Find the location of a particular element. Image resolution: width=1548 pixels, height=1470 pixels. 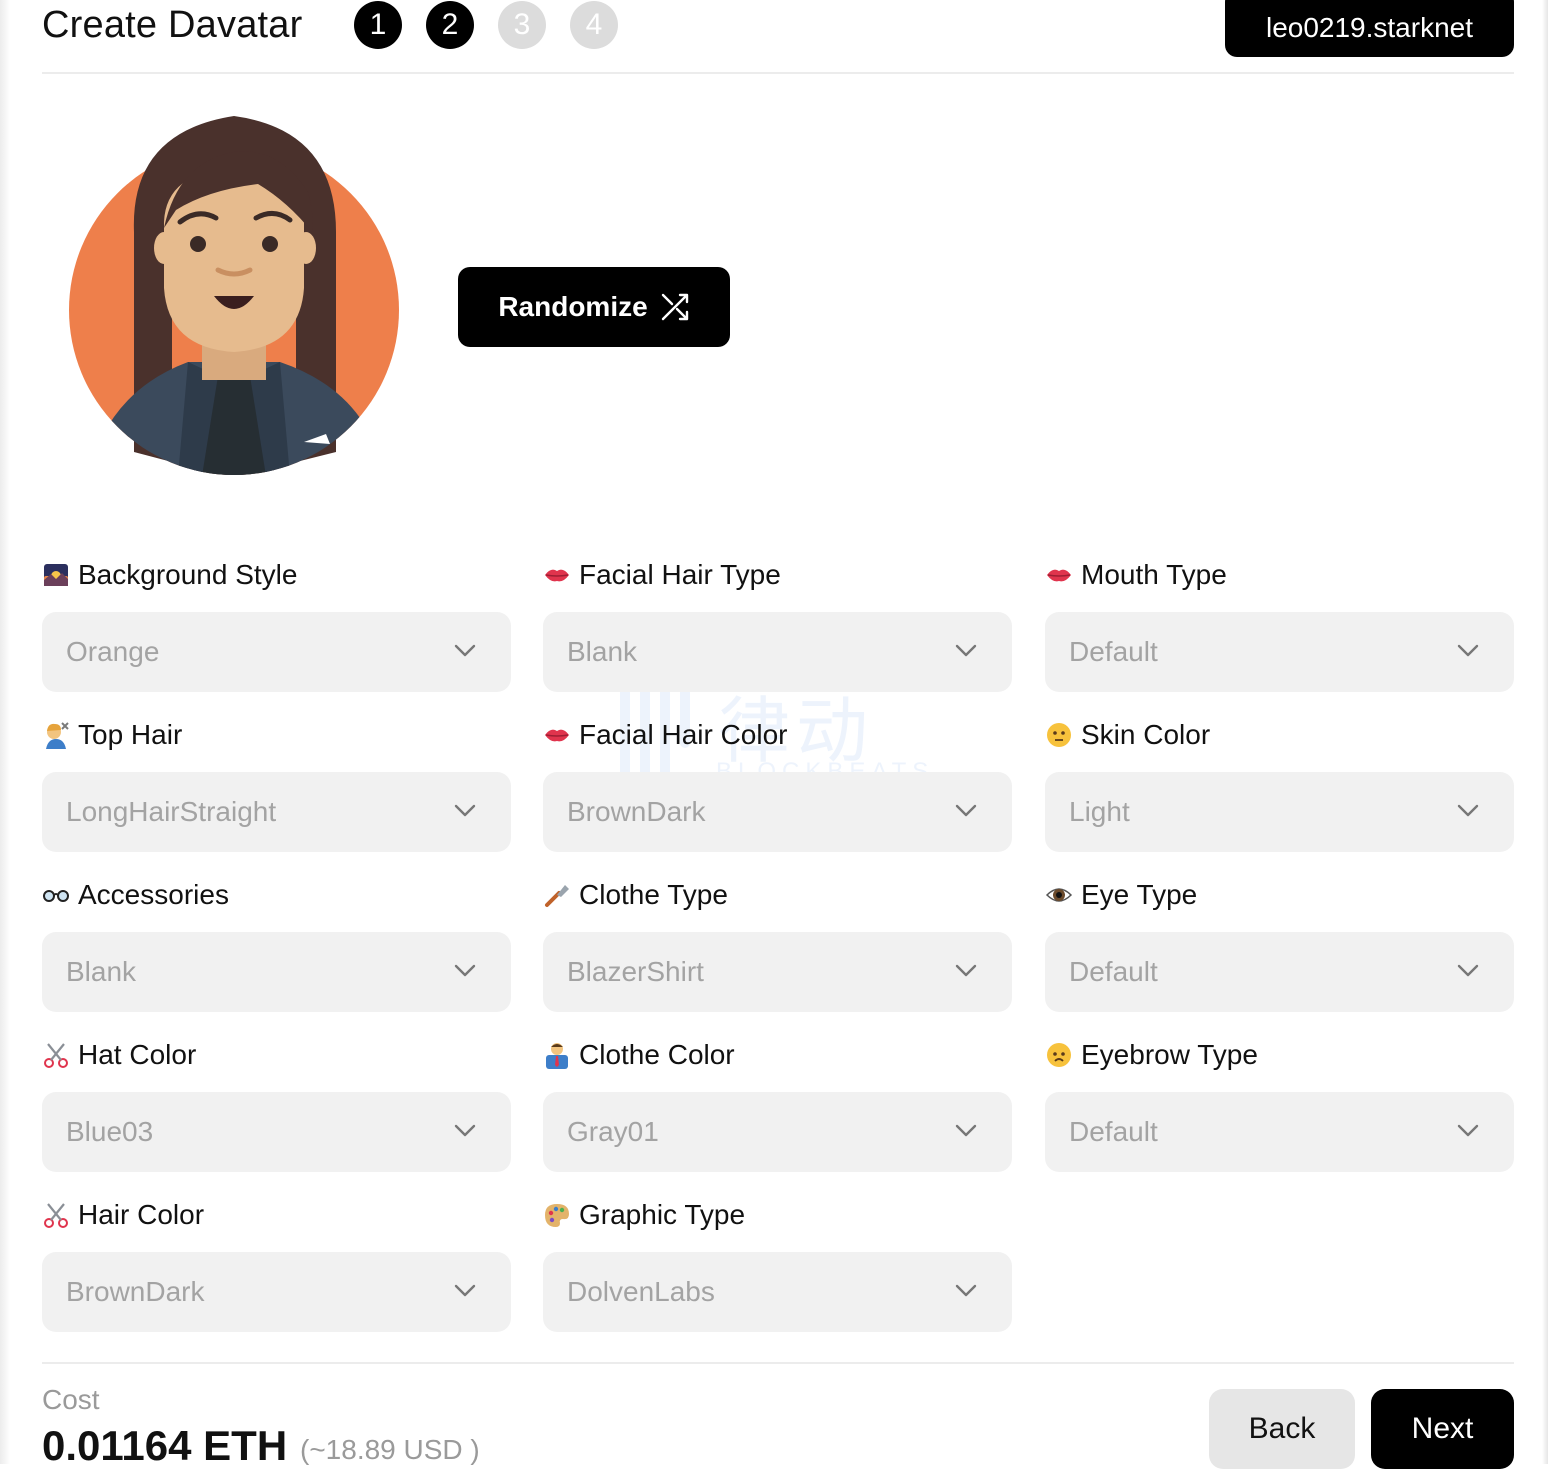

step-3: 3 is located at coordinates (522, 25).